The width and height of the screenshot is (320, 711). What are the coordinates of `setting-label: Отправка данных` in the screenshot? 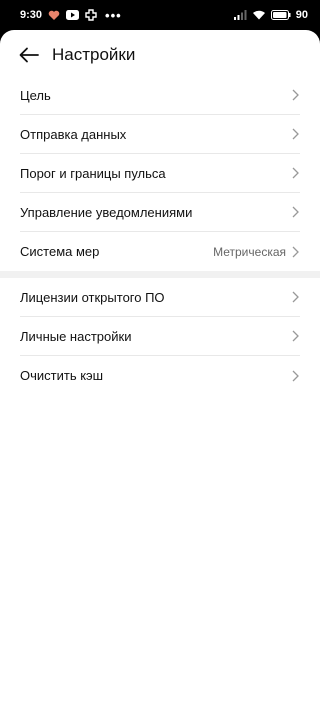 It's located at (73, 134).